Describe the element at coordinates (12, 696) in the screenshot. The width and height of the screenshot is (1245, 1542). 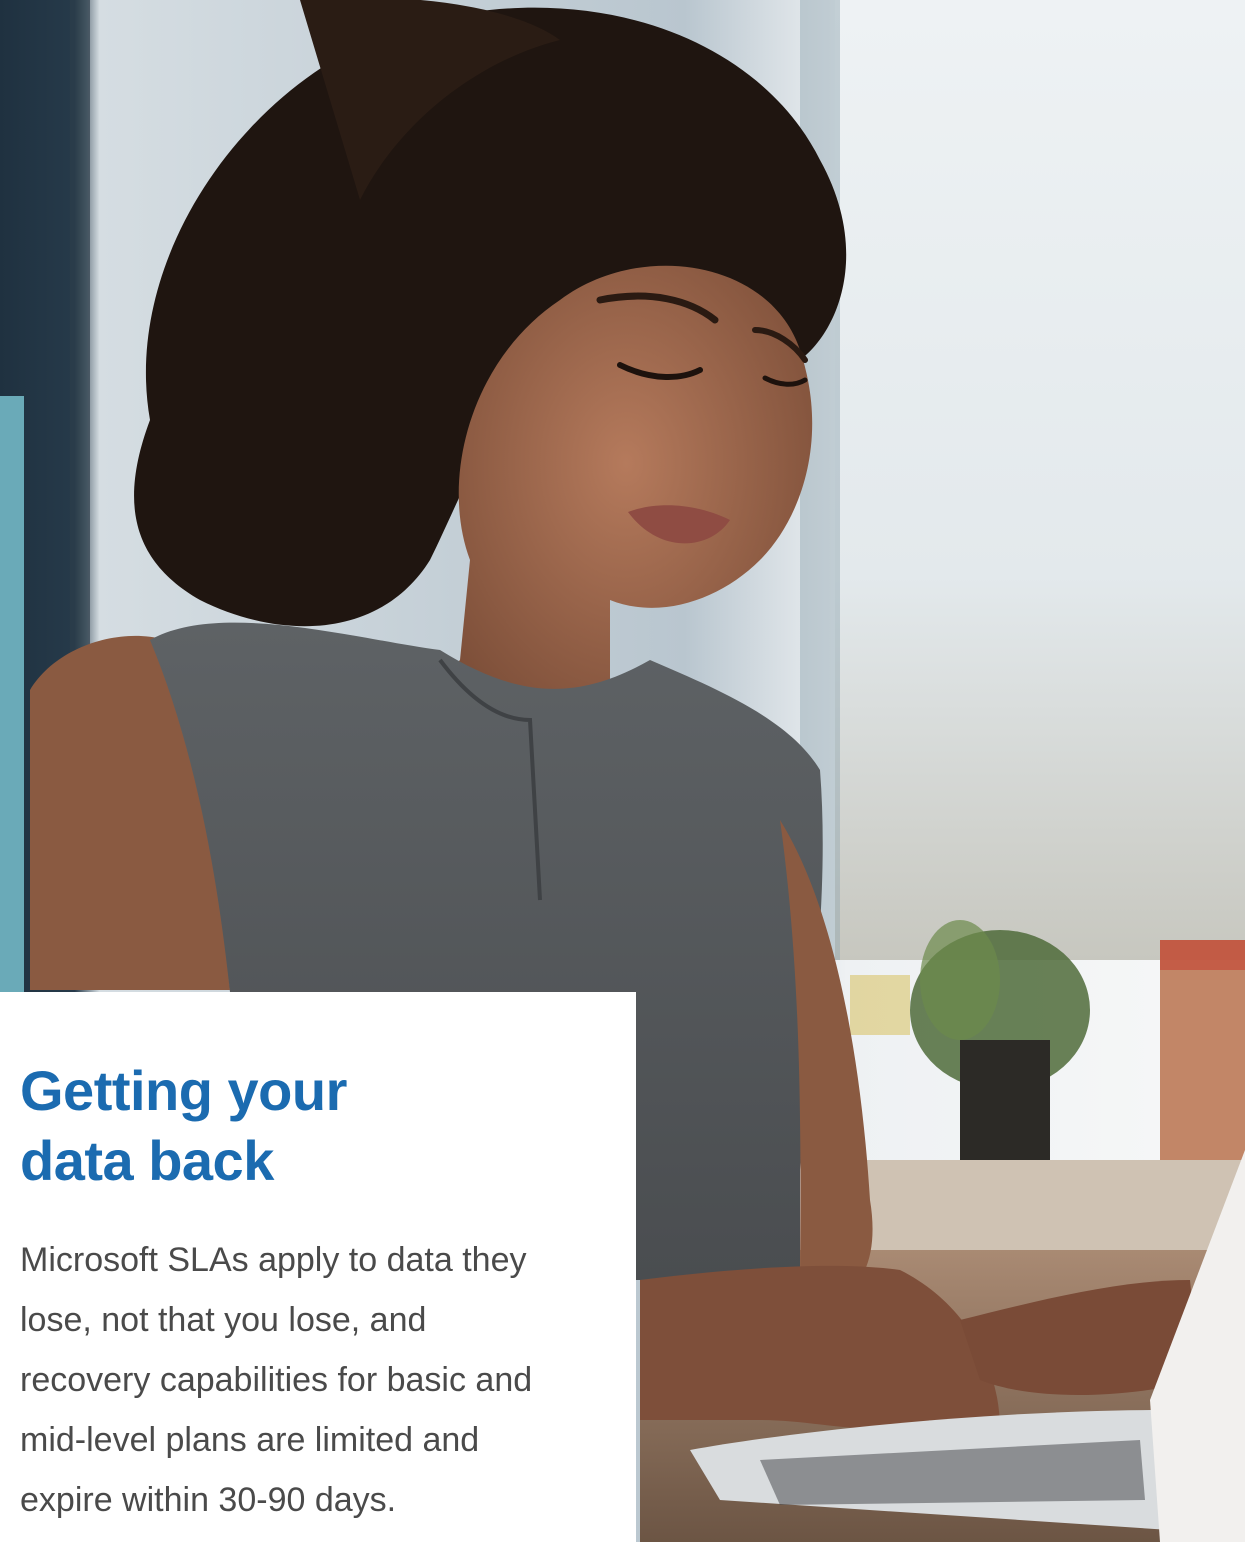
I see `accent-bar` at that location.